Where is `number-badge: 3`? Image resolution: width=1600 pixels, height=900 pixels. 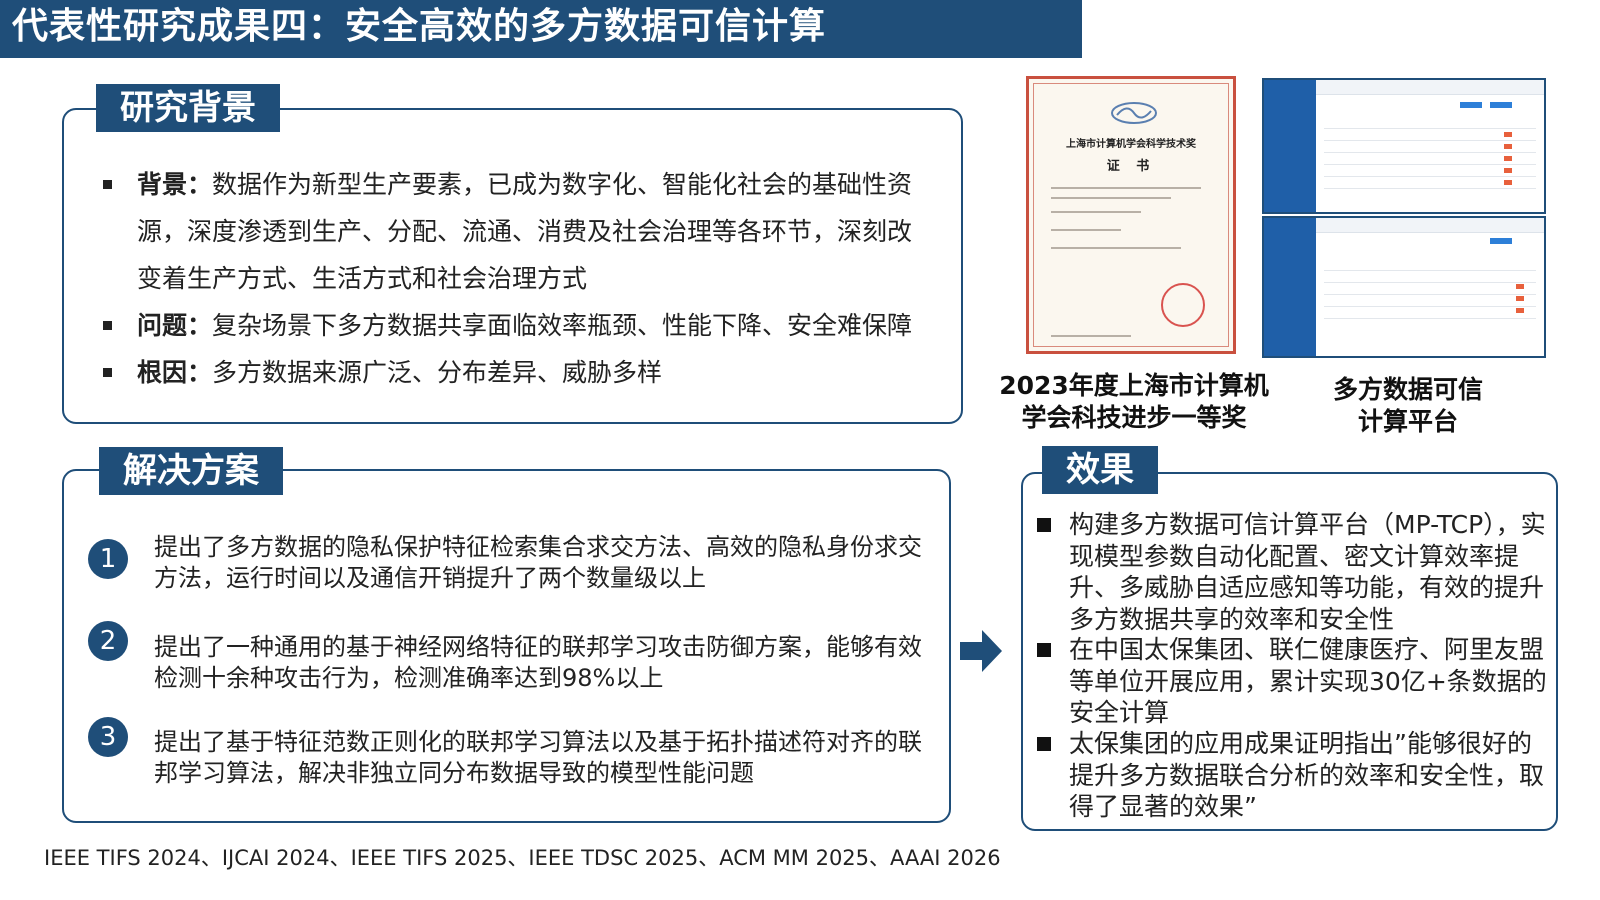 number-badge: 3 is located at coordinates (108, 737).